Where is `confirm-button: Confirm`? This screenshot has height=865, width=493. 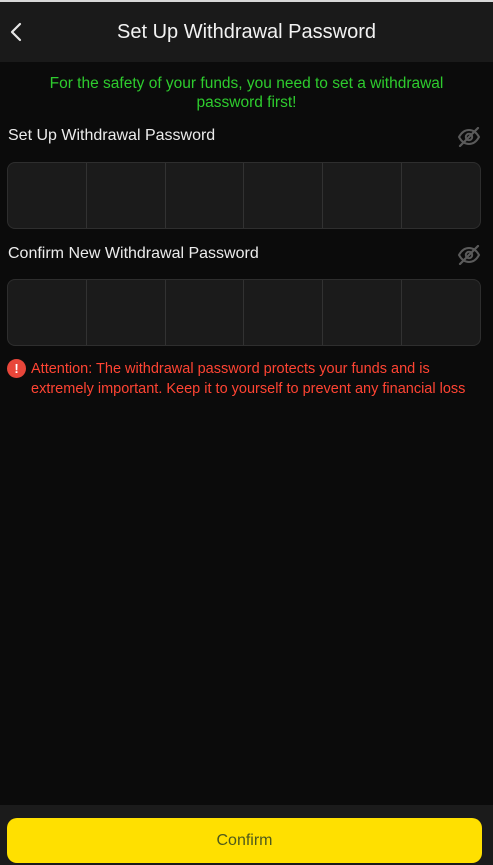 confirm-button: Confirm is located at coordinates (244, 840).